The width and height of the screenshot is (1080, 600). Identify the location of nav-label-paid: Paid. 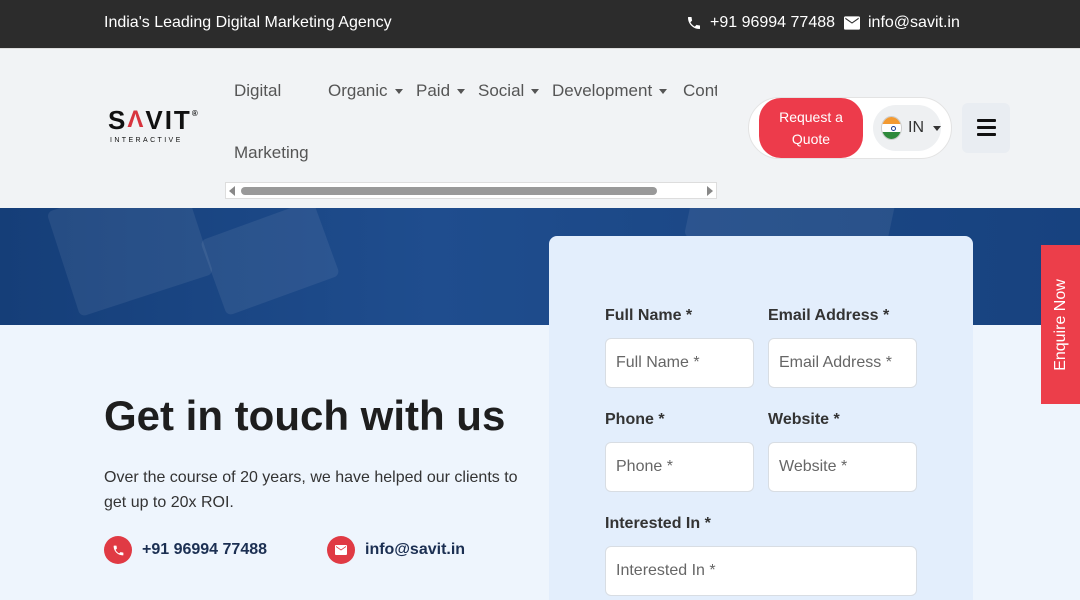
(433, 90).